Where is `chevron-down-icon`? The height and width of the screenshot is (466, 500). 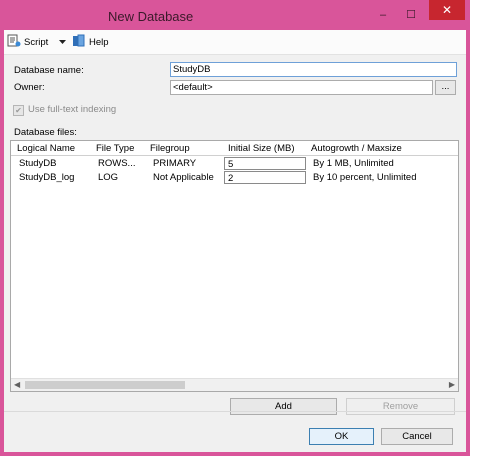
chevron-down-icon is located at coordinates (63, 42).